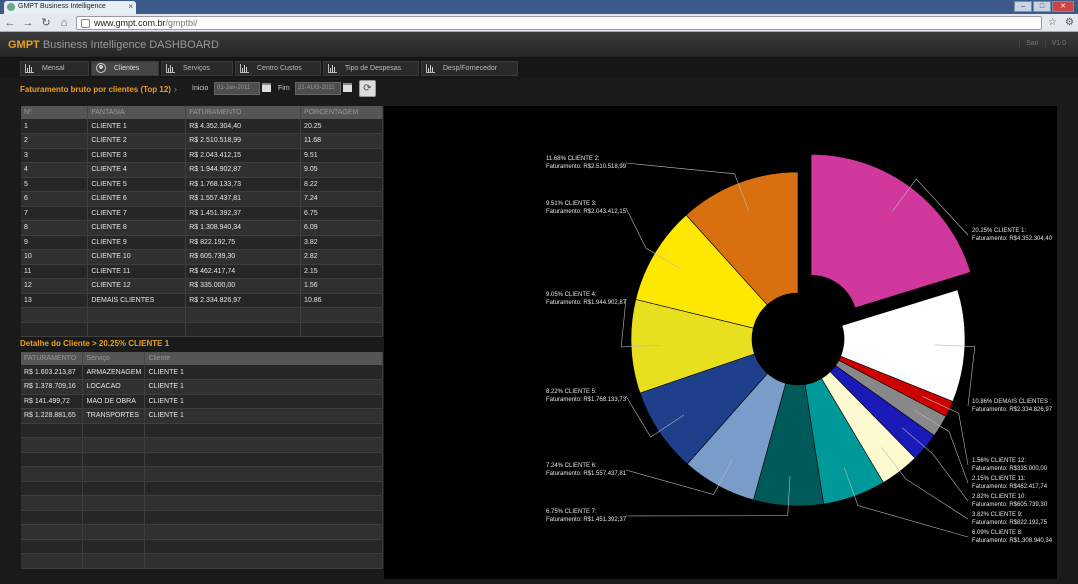 Image resolution: width=1078 pixels, height=584 pixels. I want to click on close-tab-icon: ×, so click(130, 6).